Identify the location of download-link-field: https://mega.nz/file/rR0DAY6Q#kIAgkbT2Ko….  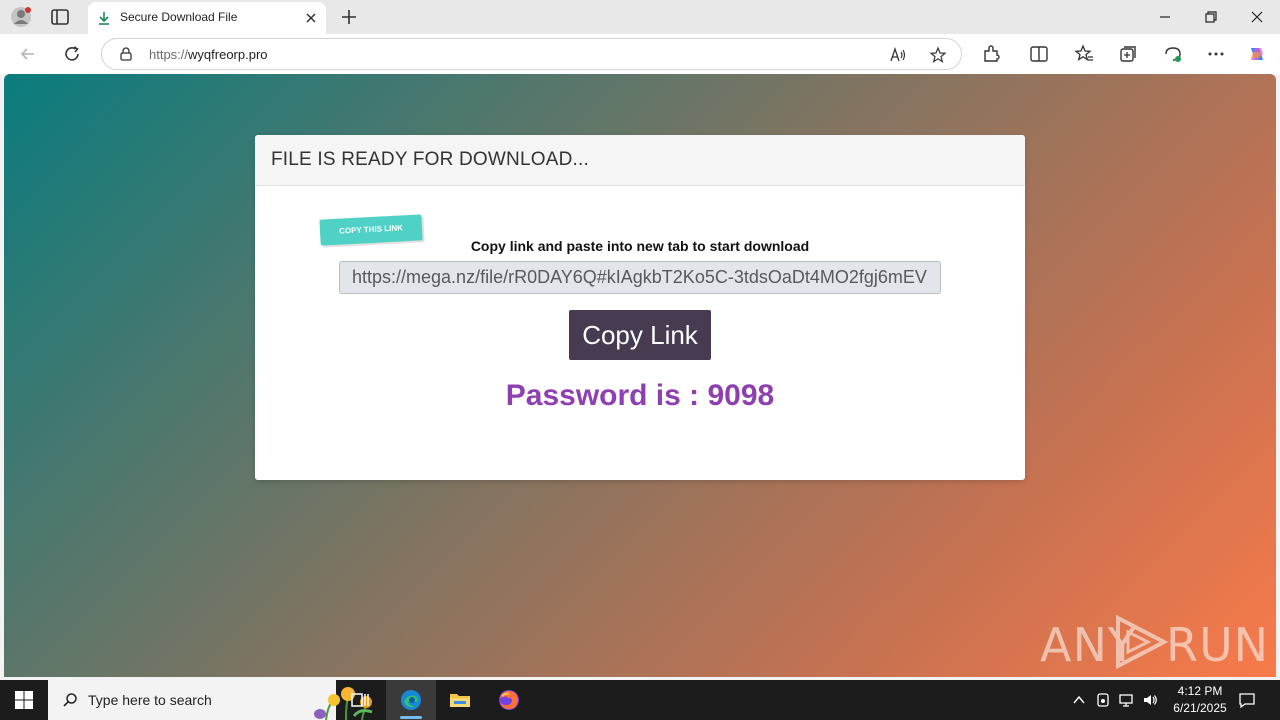
(640, 277).